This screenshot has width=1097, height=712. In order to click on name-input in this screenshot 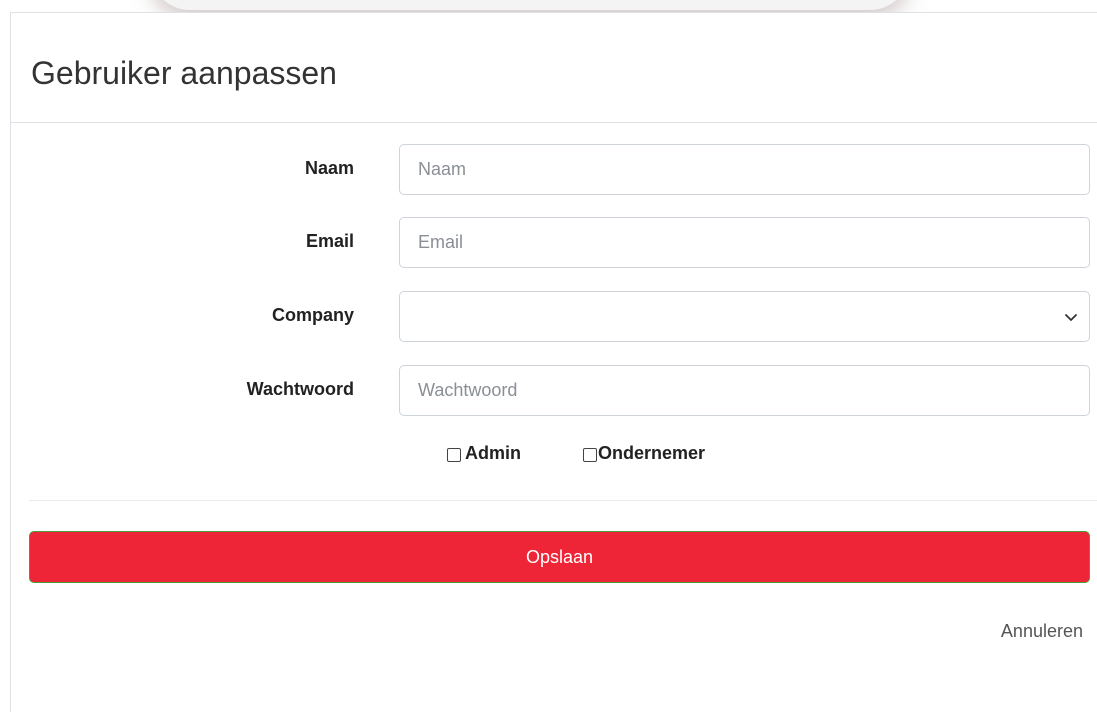, I will do `click(744, 169)`.